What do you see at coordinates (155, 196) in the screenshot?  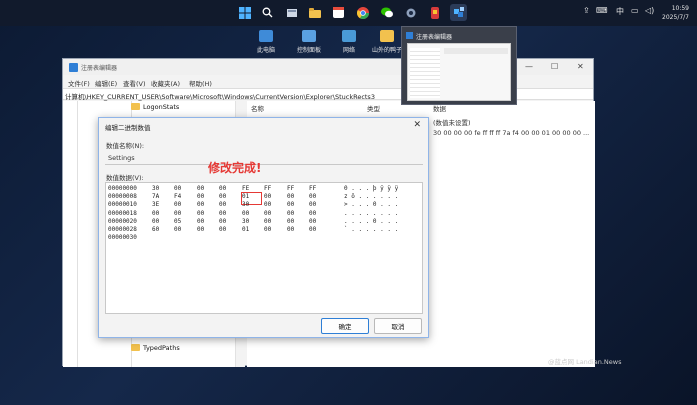 I see `hex-byte: 7A` at bounding box center [155, 196].